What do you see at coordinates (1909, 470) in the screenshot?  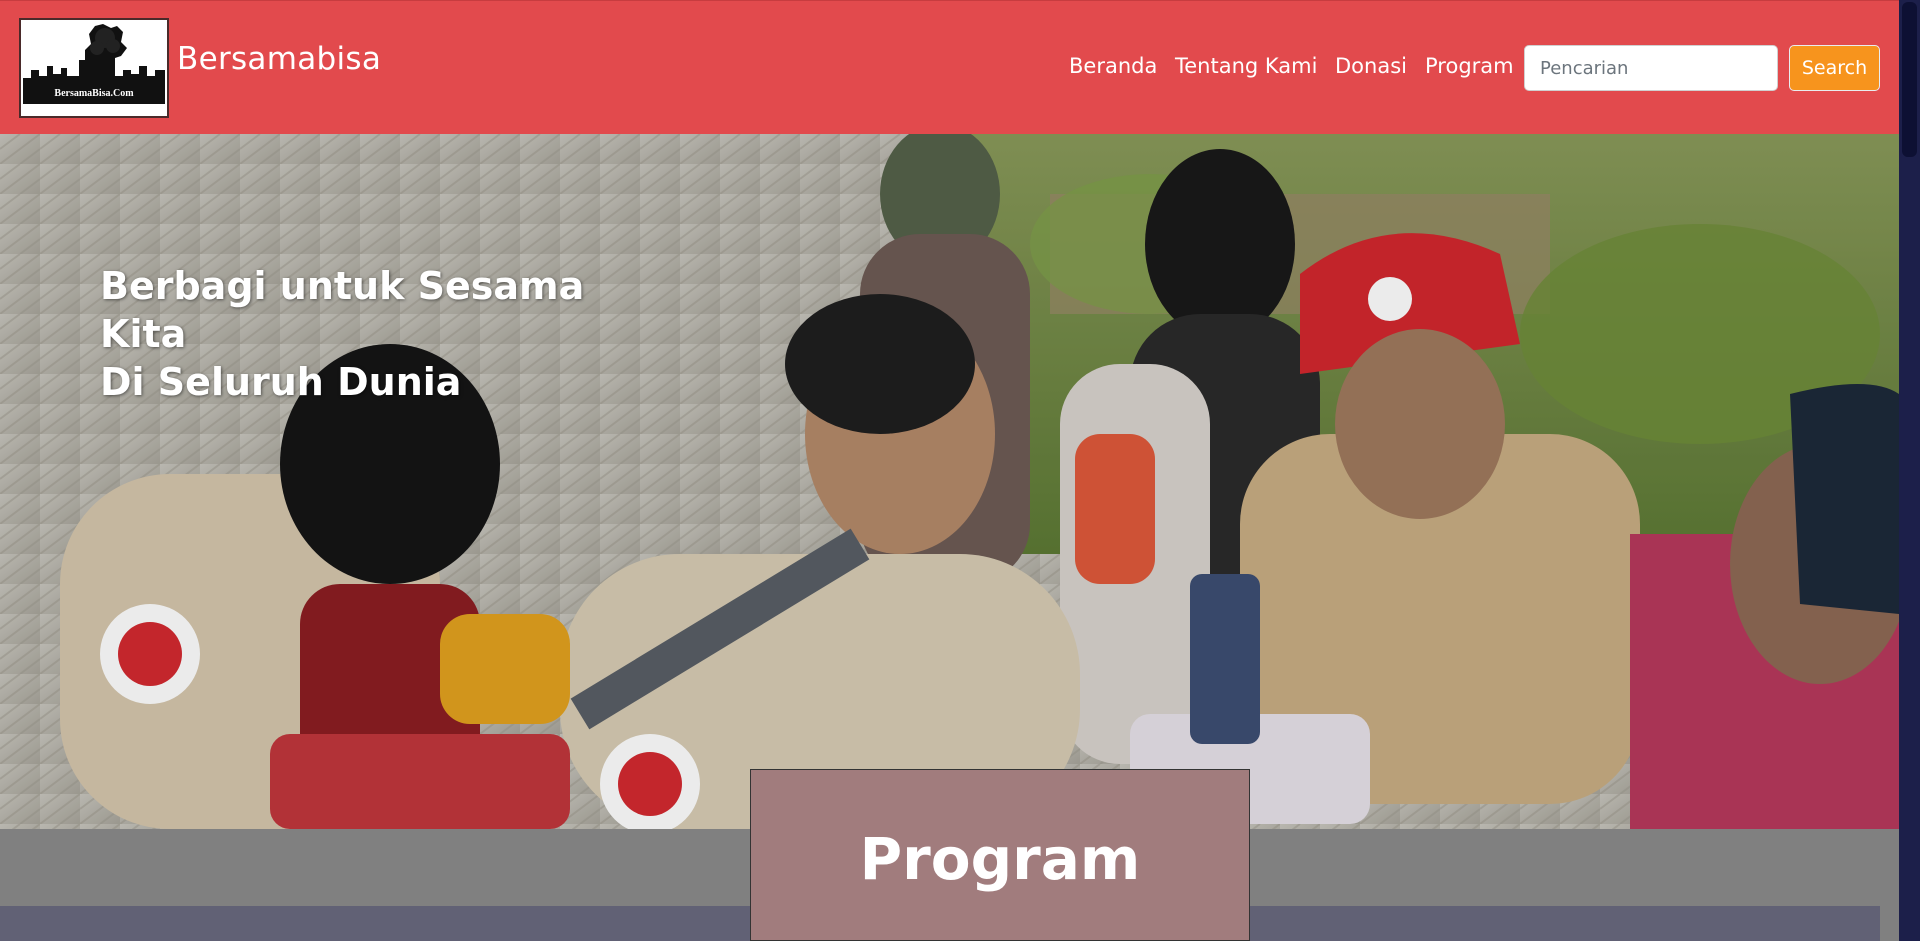 I see `vertical-scrollbar` at bounding box center [1909, 470].